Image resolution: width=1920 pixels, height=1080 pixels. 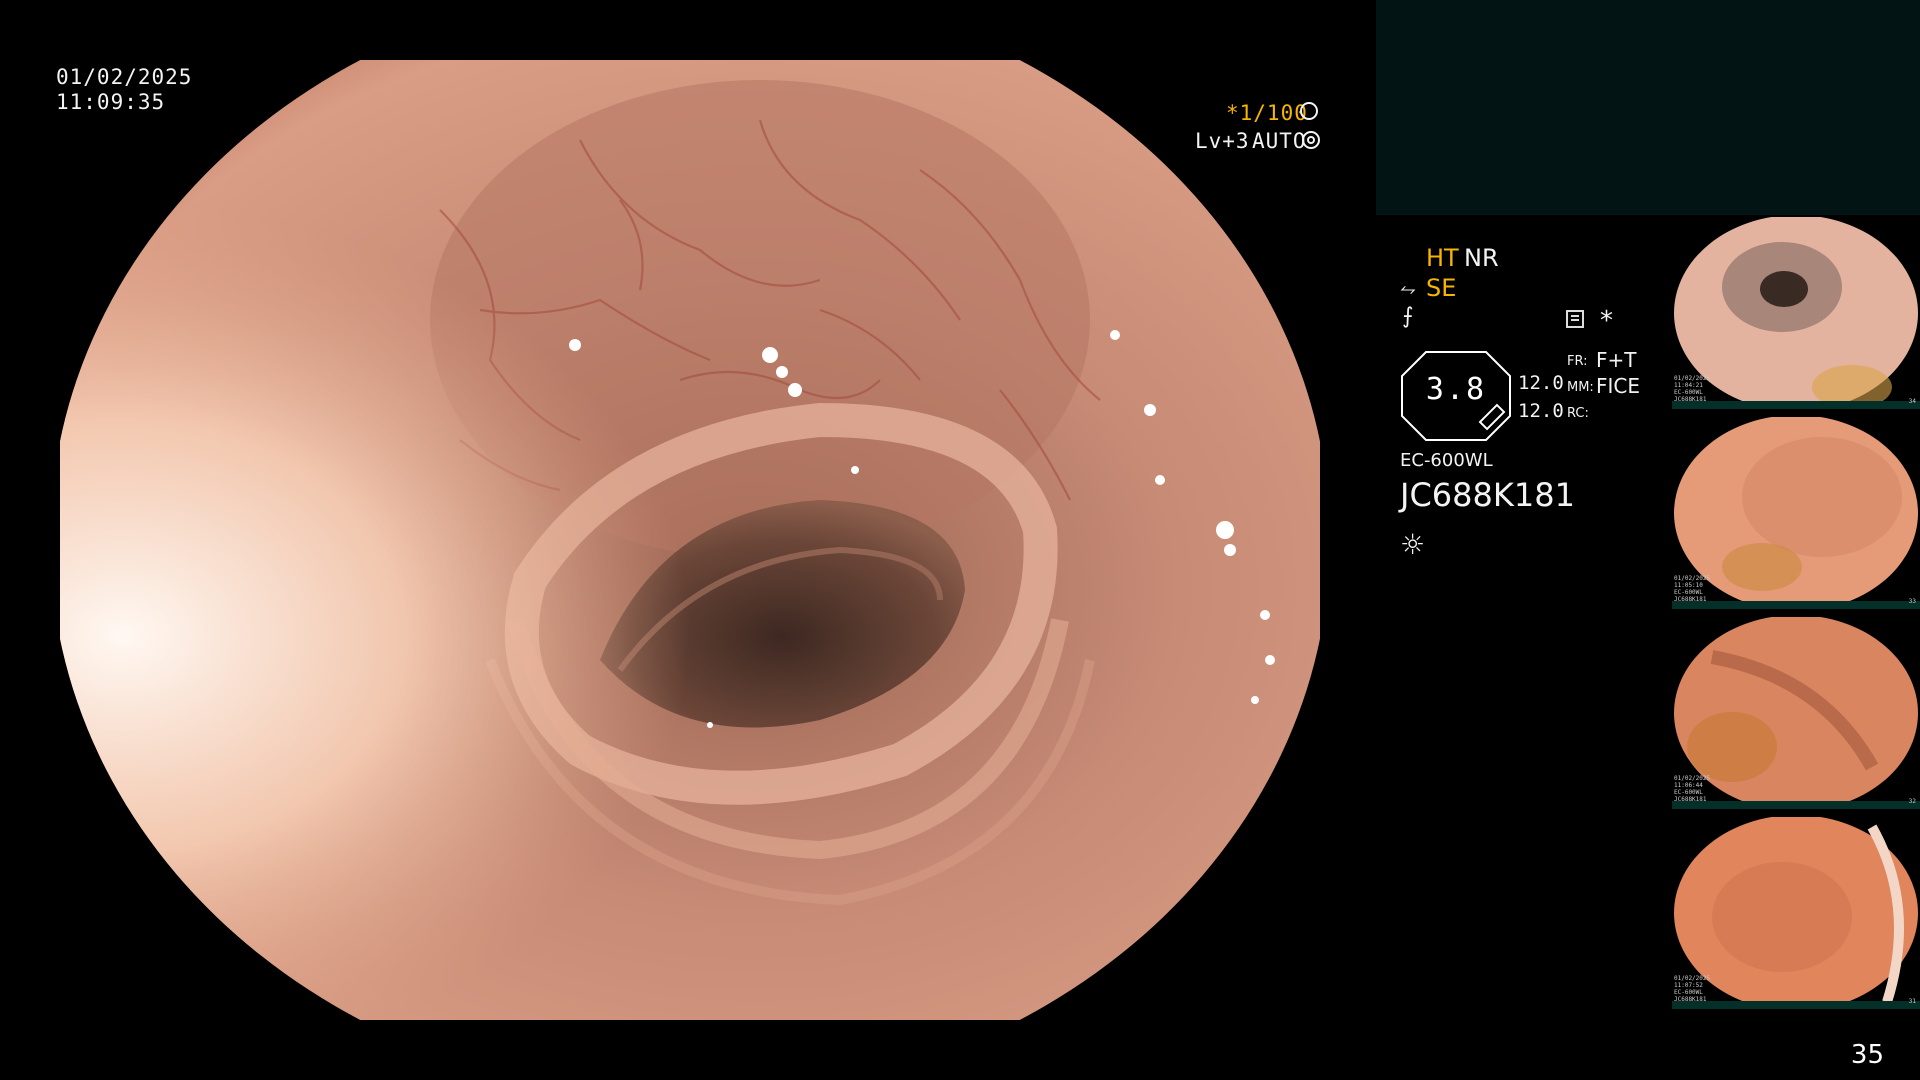 What do you see at coordinates (1692, 789) in the screenshot?
I see `thumbnail-meta: 01/02/2025 11:06:44 EC-600WL JC688K181` at bounding box center [1692, 789].